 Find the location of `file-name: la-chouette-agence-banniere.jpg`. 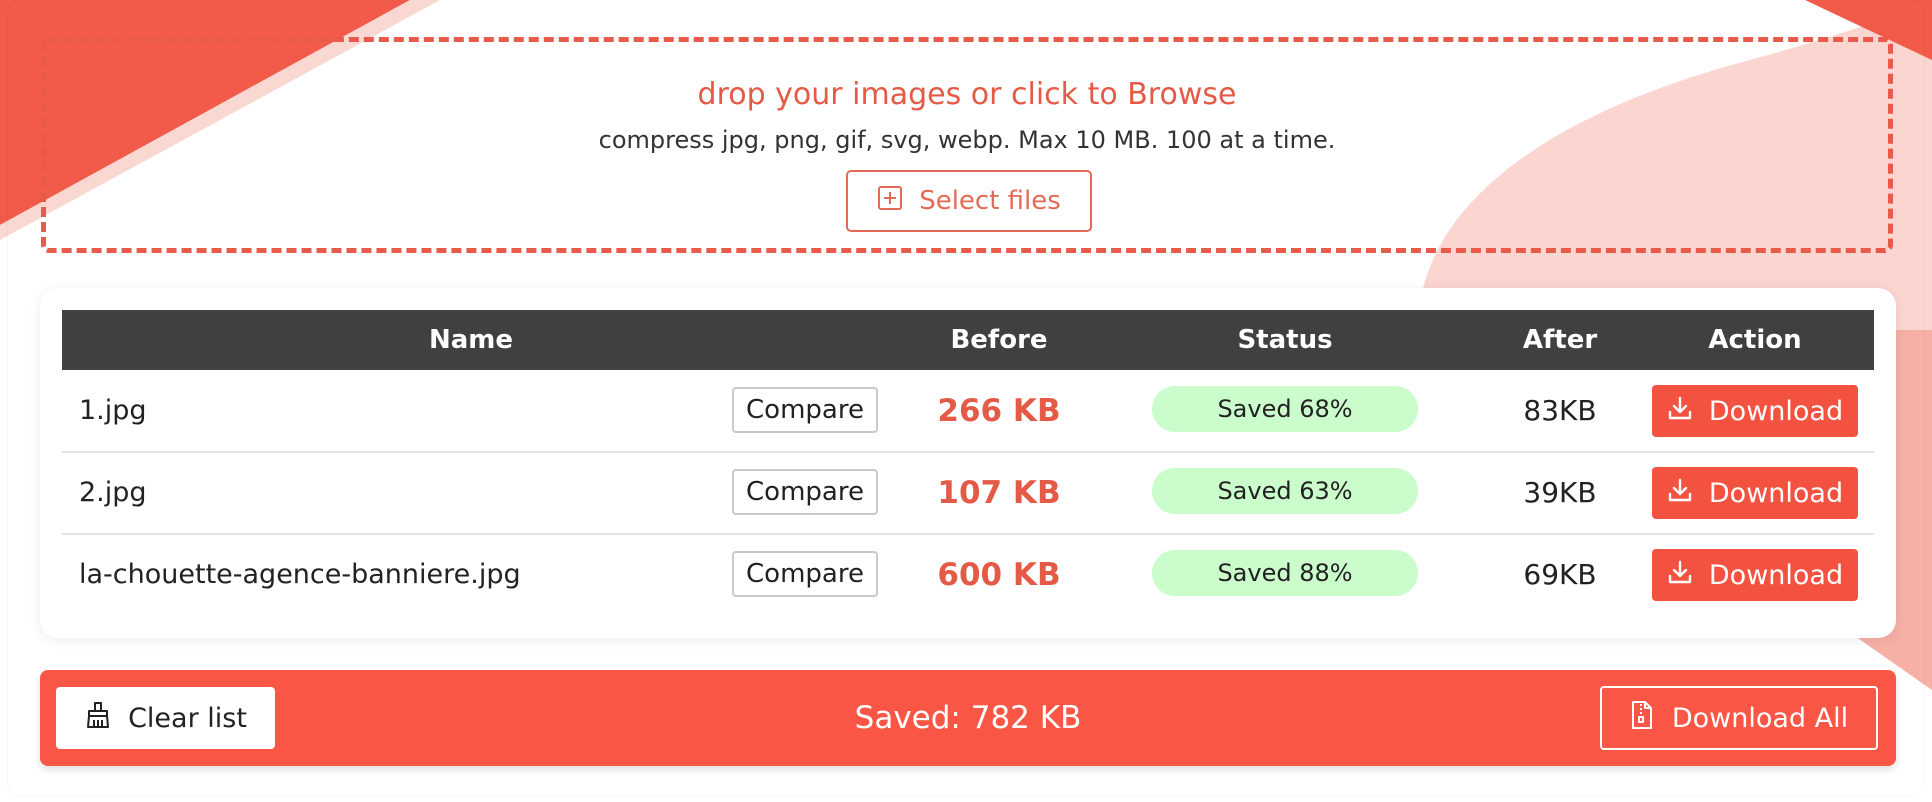

file-name: la-chouette-agence-banniere.jpg is located at coordinates (300, 574).